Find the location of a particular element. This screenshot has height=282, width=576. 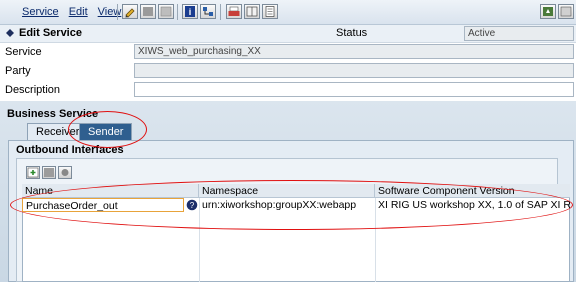

edit-pencil-icon is located at coordinates (130, 11).